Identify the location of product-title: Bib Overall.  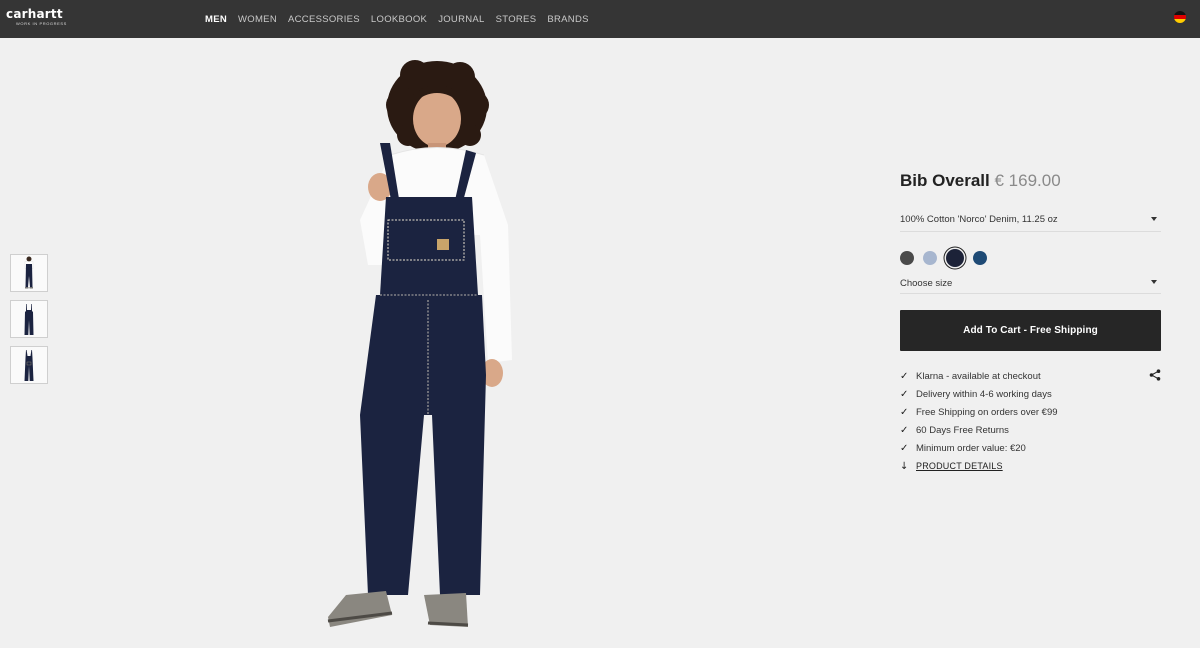
(945, 180).